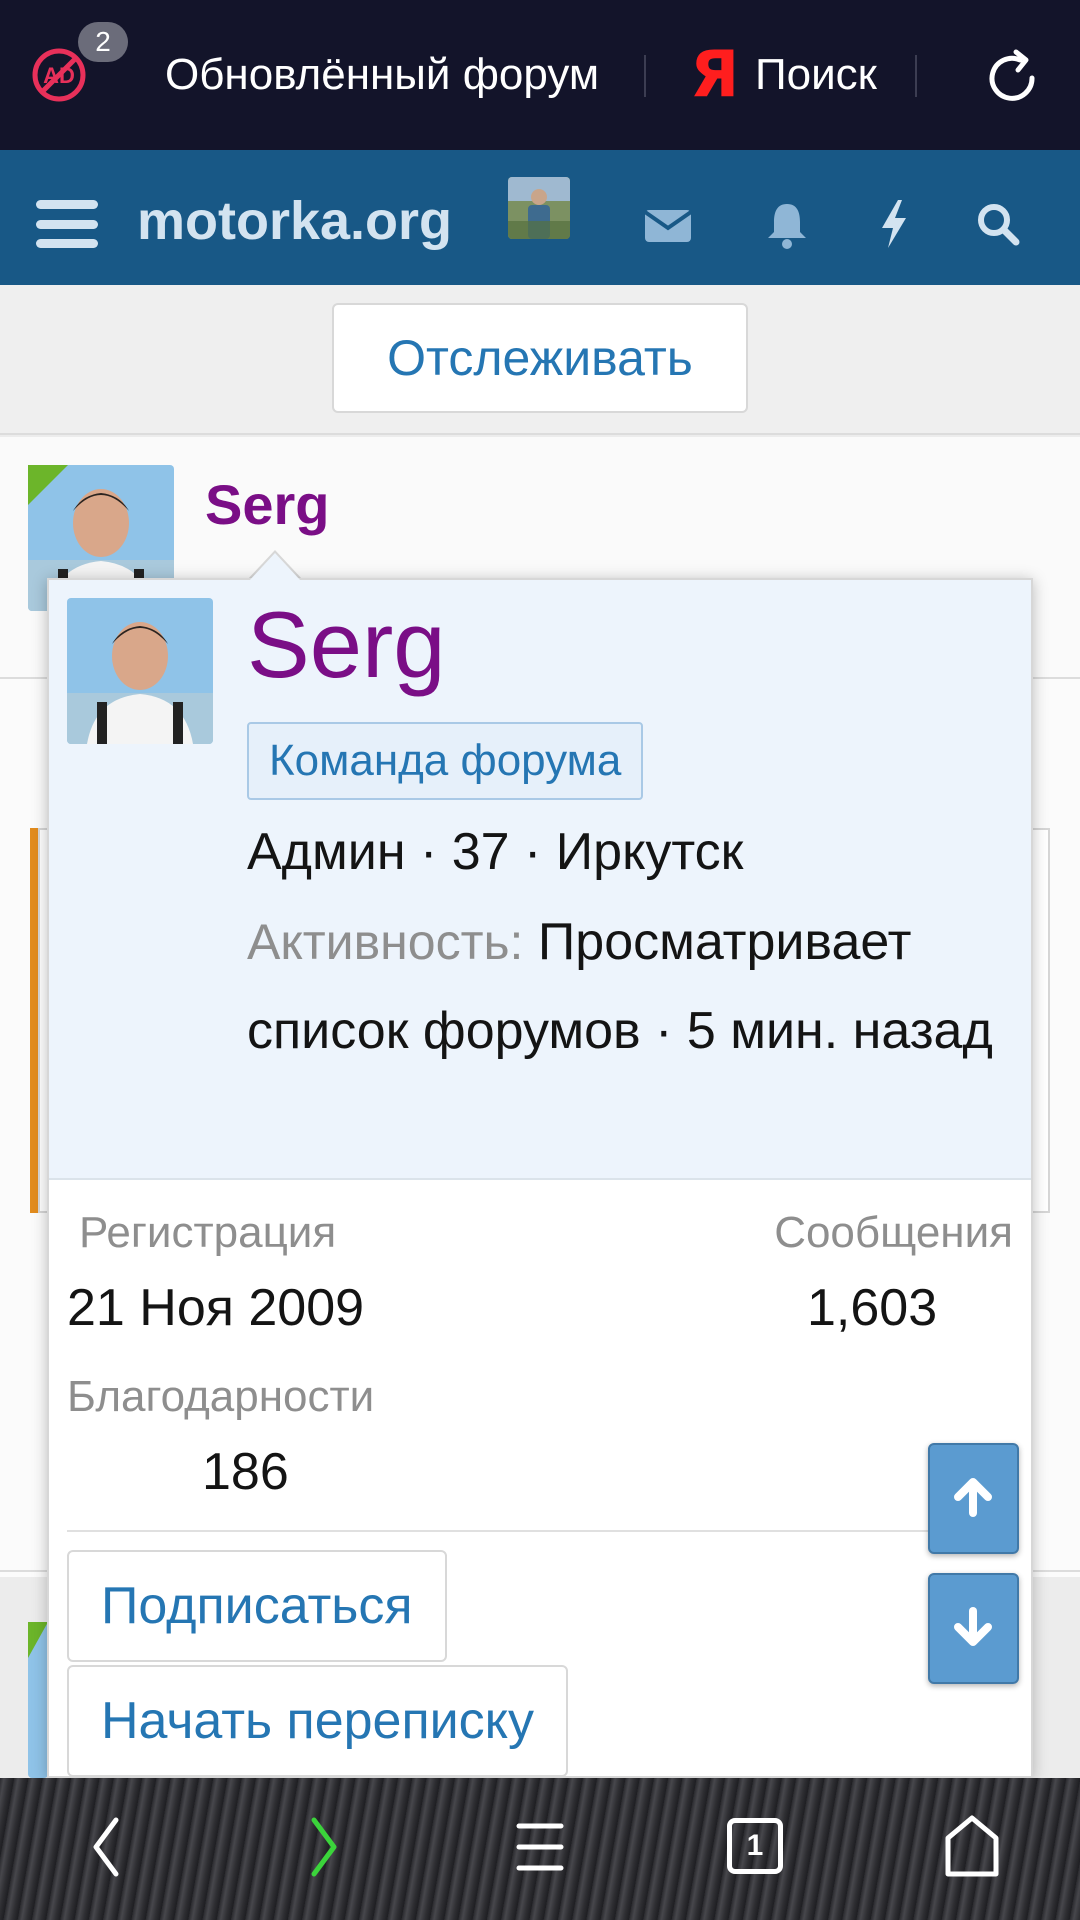 The width and height of the screenshot is (1080, 1920). I want to click on quote-accent, so click(34, 1020).